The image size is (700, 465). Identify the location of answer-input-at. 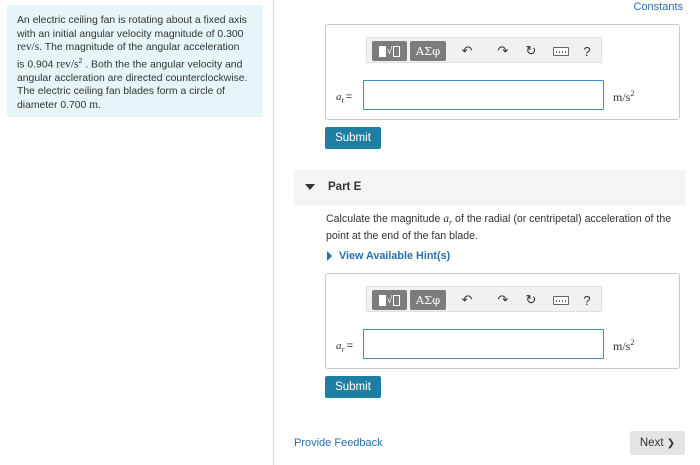
(483, 95).